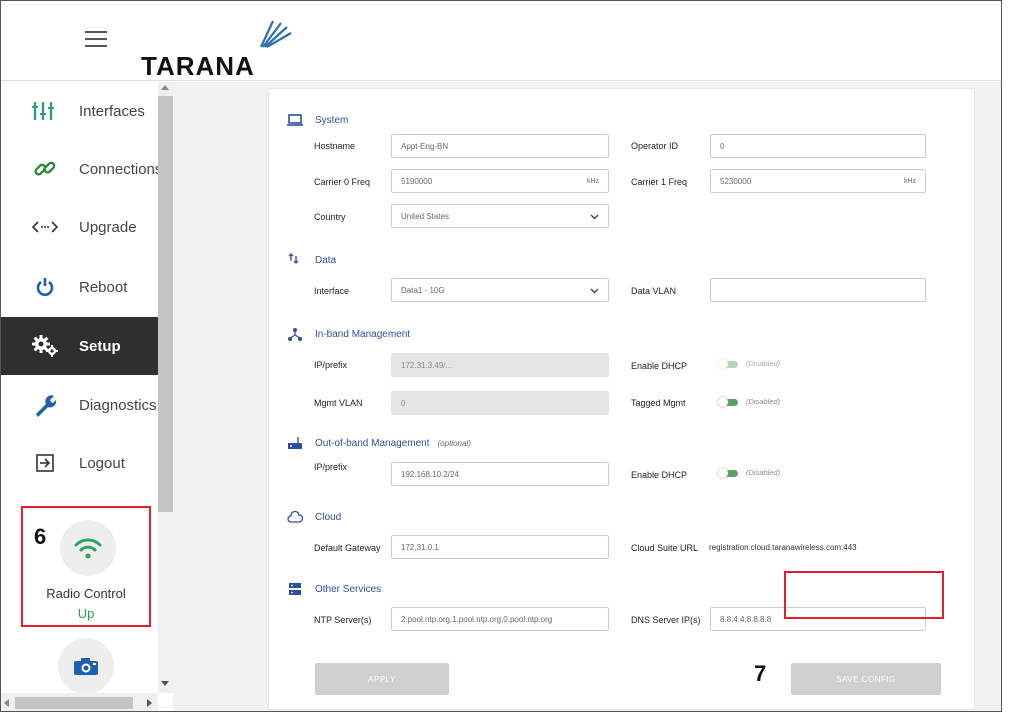 The image size is (1010, 712). I want to click on dns-label: DNS Server IP(s), so click(666, 620).